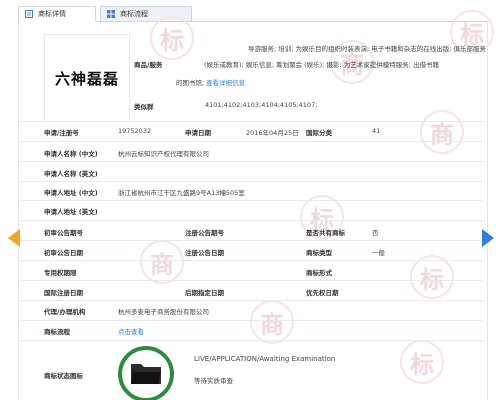  Describe the element at coordinates (204, 253) in the screenshot. I see `reg-date-label: 注册公告日期` at that location.